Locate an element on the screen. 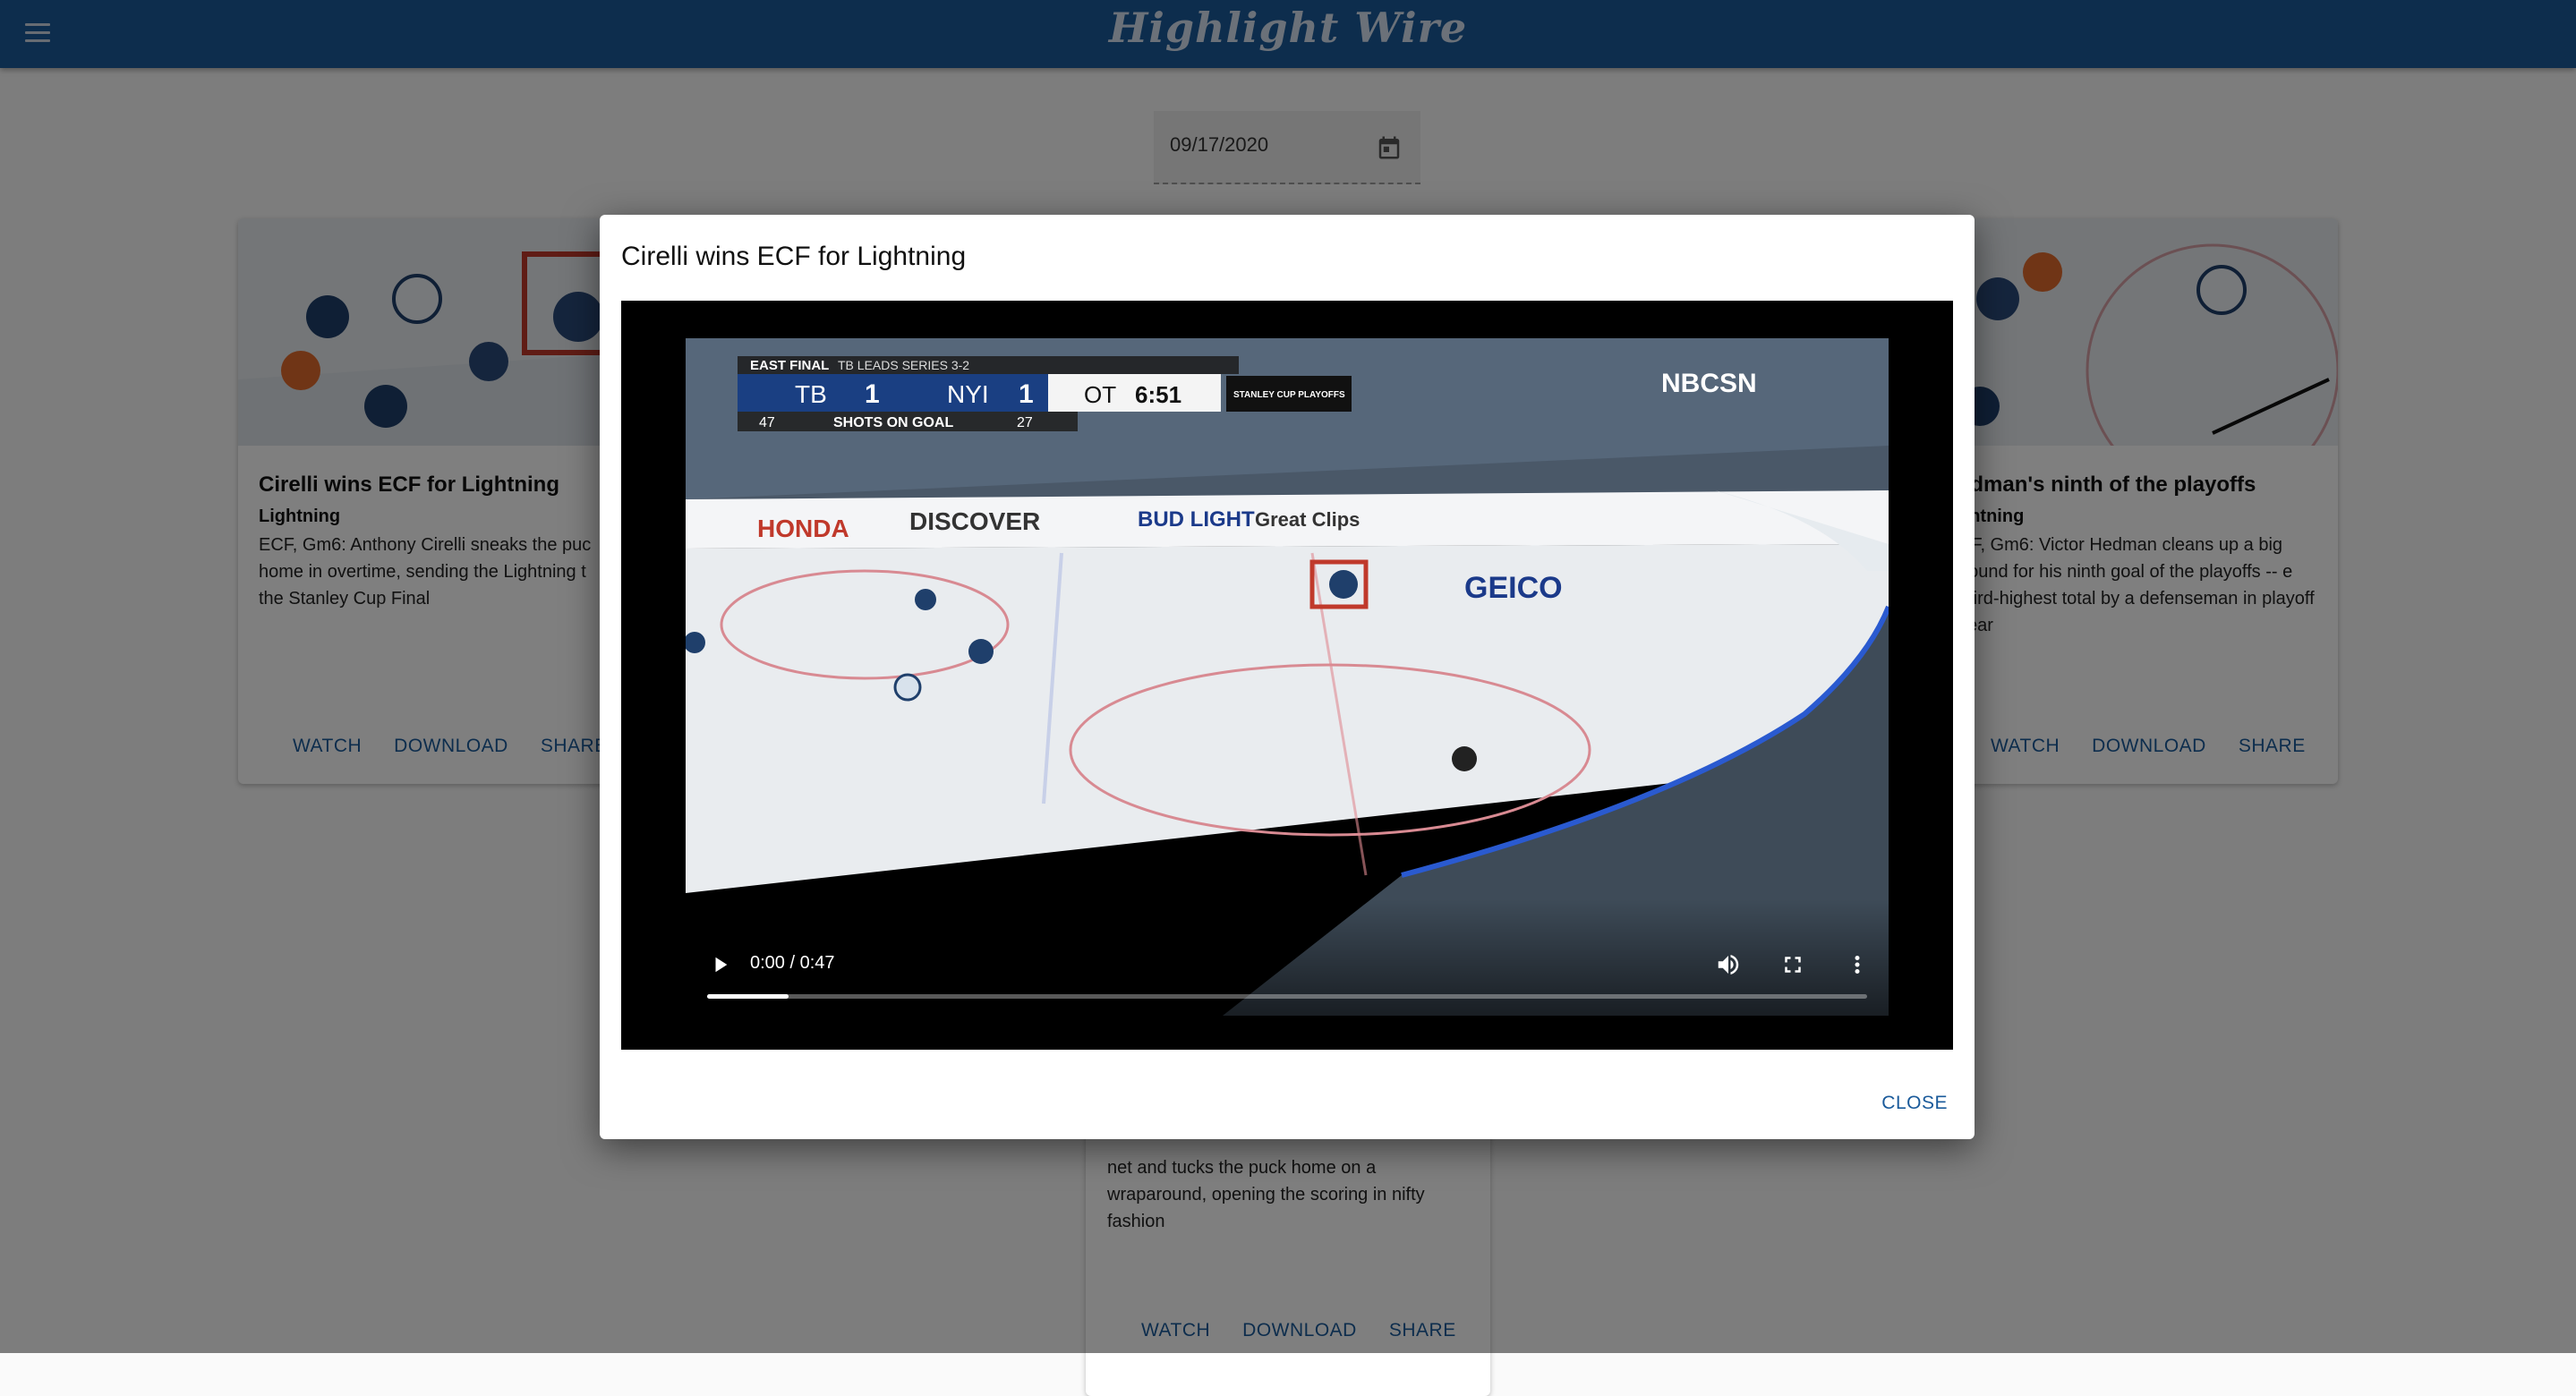 This screenshot has width=2576, height=1396. scorebug-clock: 6:51 is located at coordinates (1158, 394).